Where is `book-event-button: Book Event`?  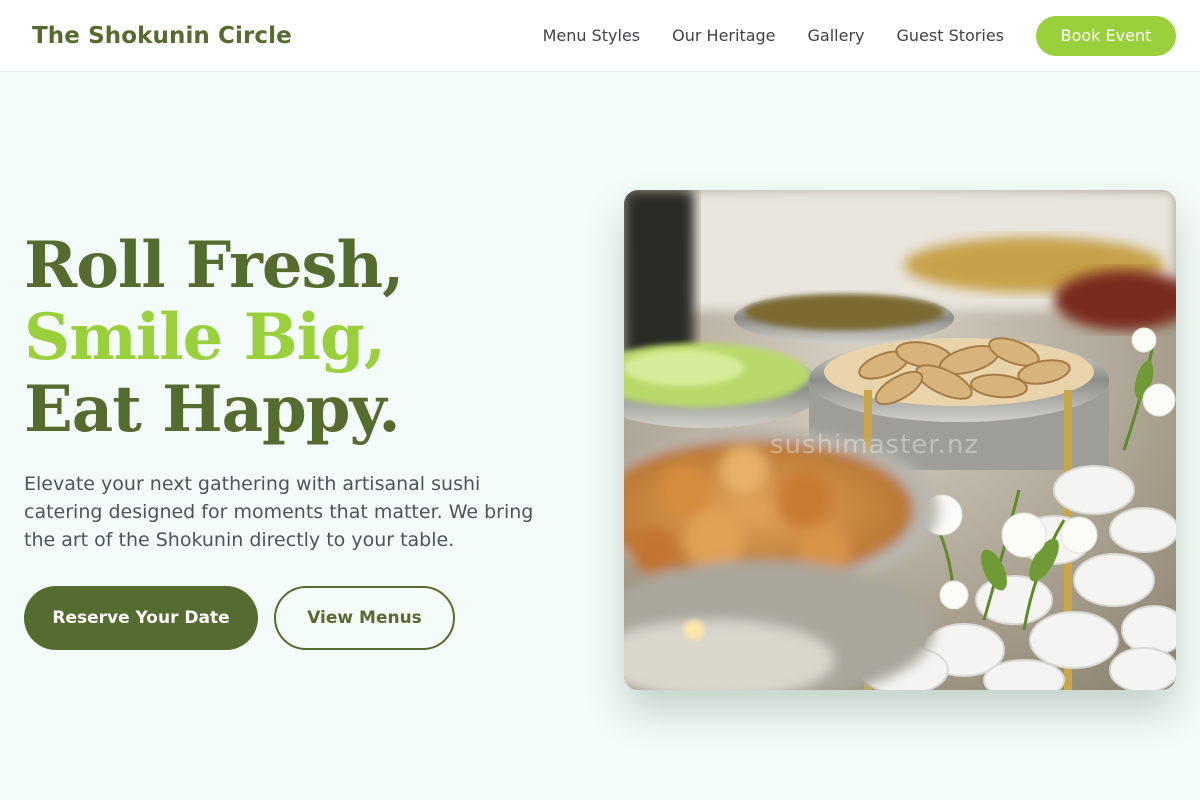
book-event-button: Book Event is located at coordinates (1106, 35).